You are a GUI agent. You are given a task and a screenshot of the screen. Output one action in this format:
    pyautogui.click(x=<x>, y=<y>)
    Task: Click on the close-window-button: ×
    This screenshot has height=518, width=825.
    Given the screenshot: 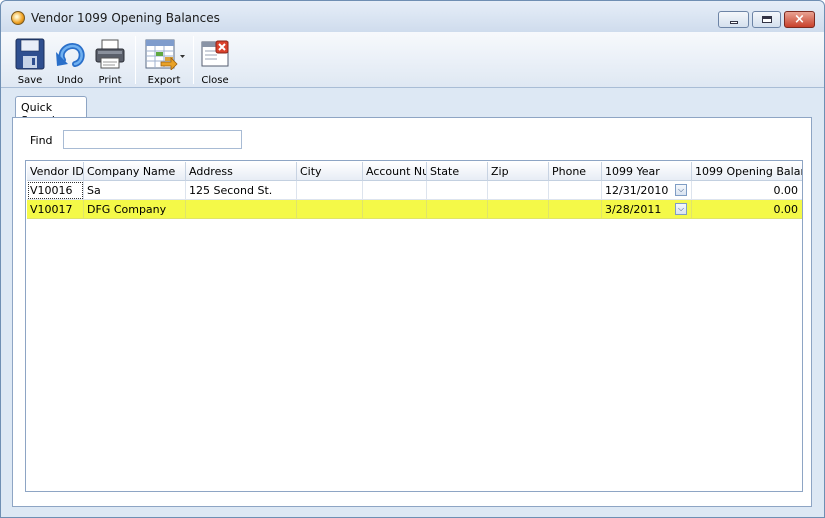 What is the action you would take?
    pyautogui.click(x=799, y=19)
    